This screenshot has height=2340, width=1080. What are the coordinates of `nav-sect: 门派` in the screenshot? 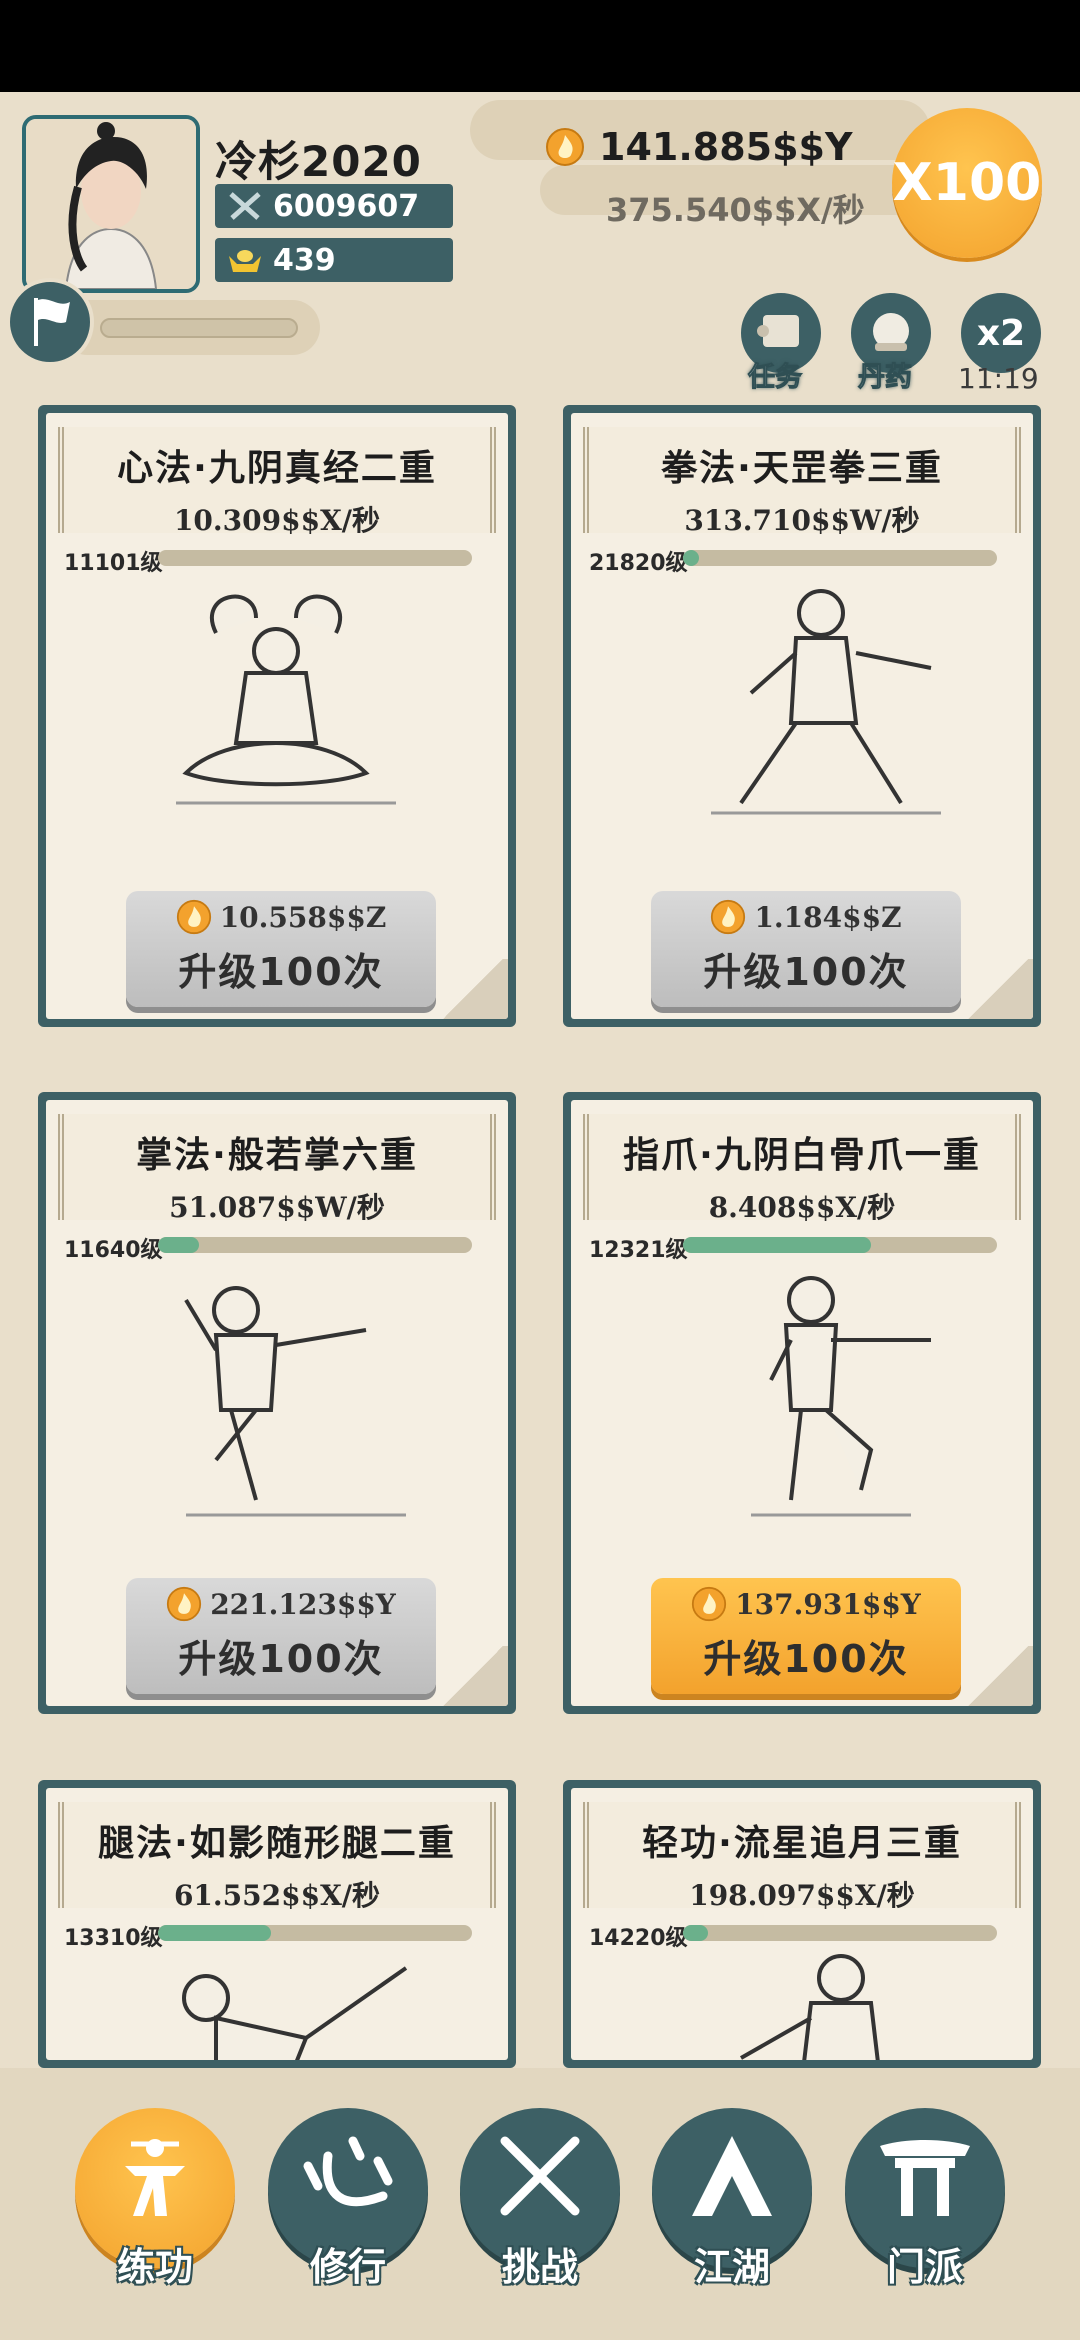 It's located at (925, 2203).